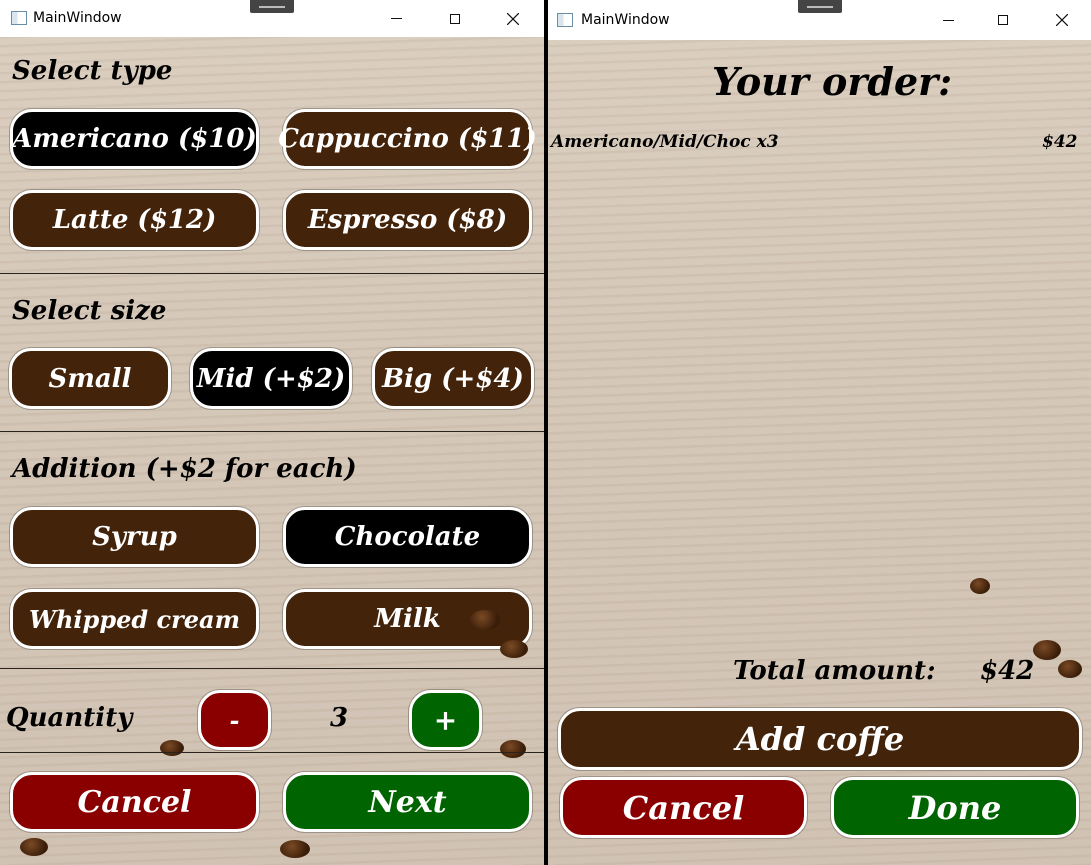 The height and width of the screenshot is (865, 1091). I want to click on left-titlebar: MainWindow, so click(272, 18).